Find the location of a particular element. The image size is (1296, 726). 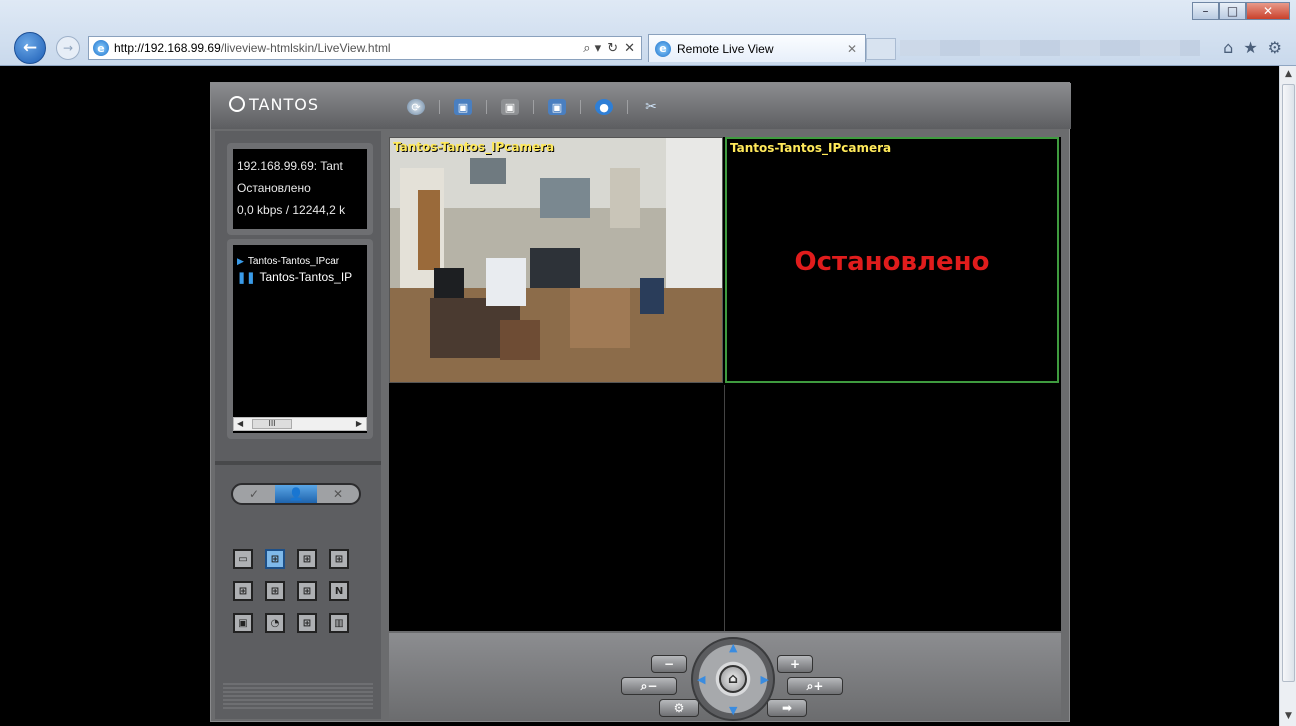

back-button: ← is located at coordinates (30, 48).